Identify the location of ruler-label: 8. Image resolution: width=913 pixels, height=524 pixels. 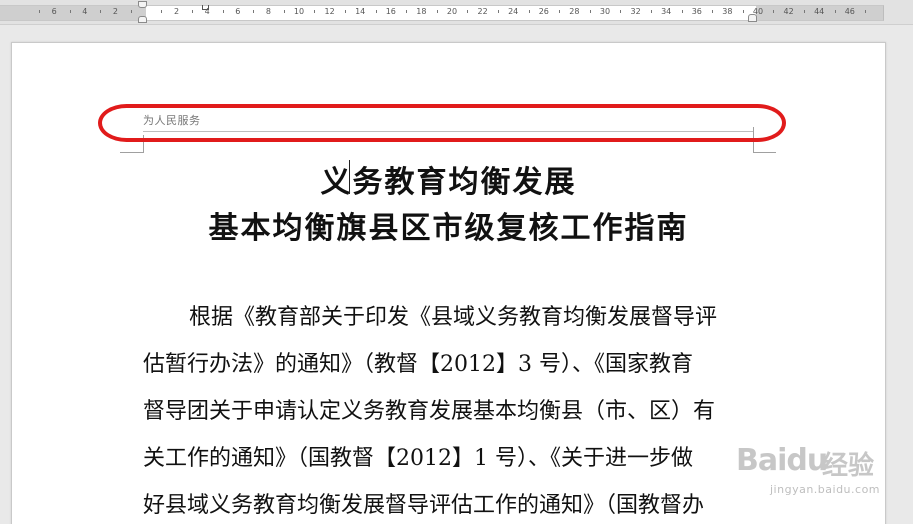
(268, 11).